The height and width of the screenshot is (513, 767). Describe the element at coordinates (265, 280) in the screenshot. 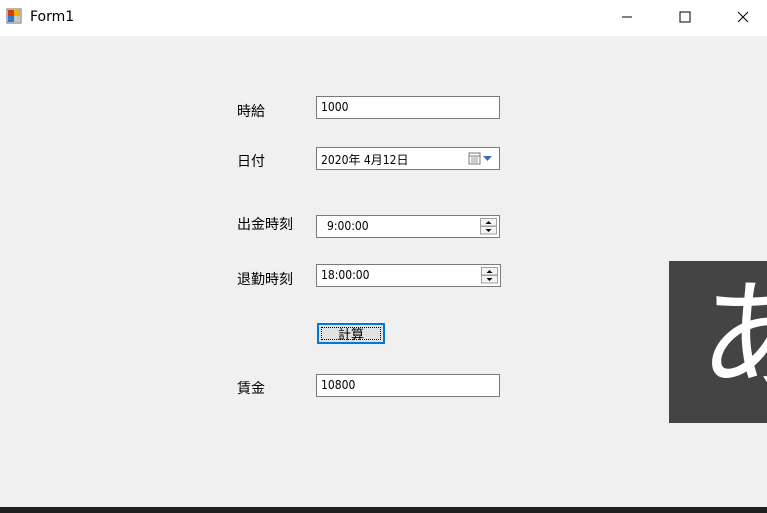

I see `clock-out-label: 退勤時刻` at that location.